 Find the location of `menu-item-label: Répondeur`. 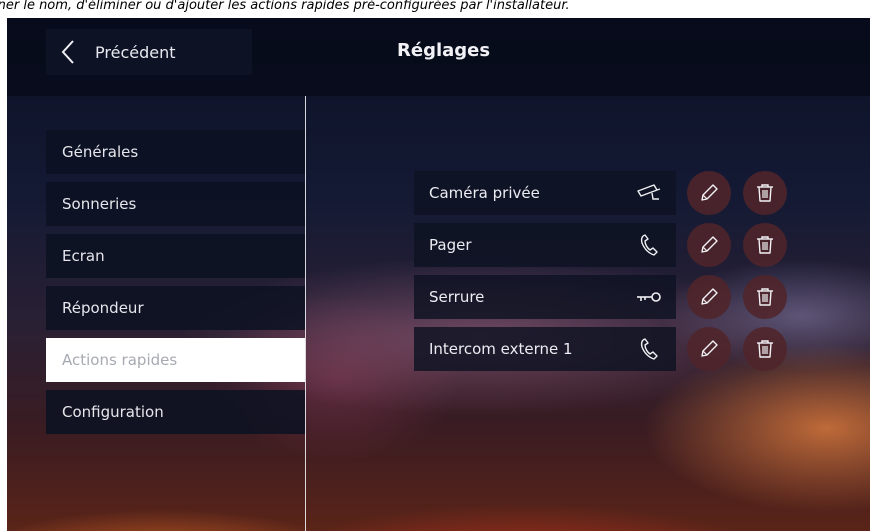

menu-item-label: Répondeur is located at coordinates (103, 308).